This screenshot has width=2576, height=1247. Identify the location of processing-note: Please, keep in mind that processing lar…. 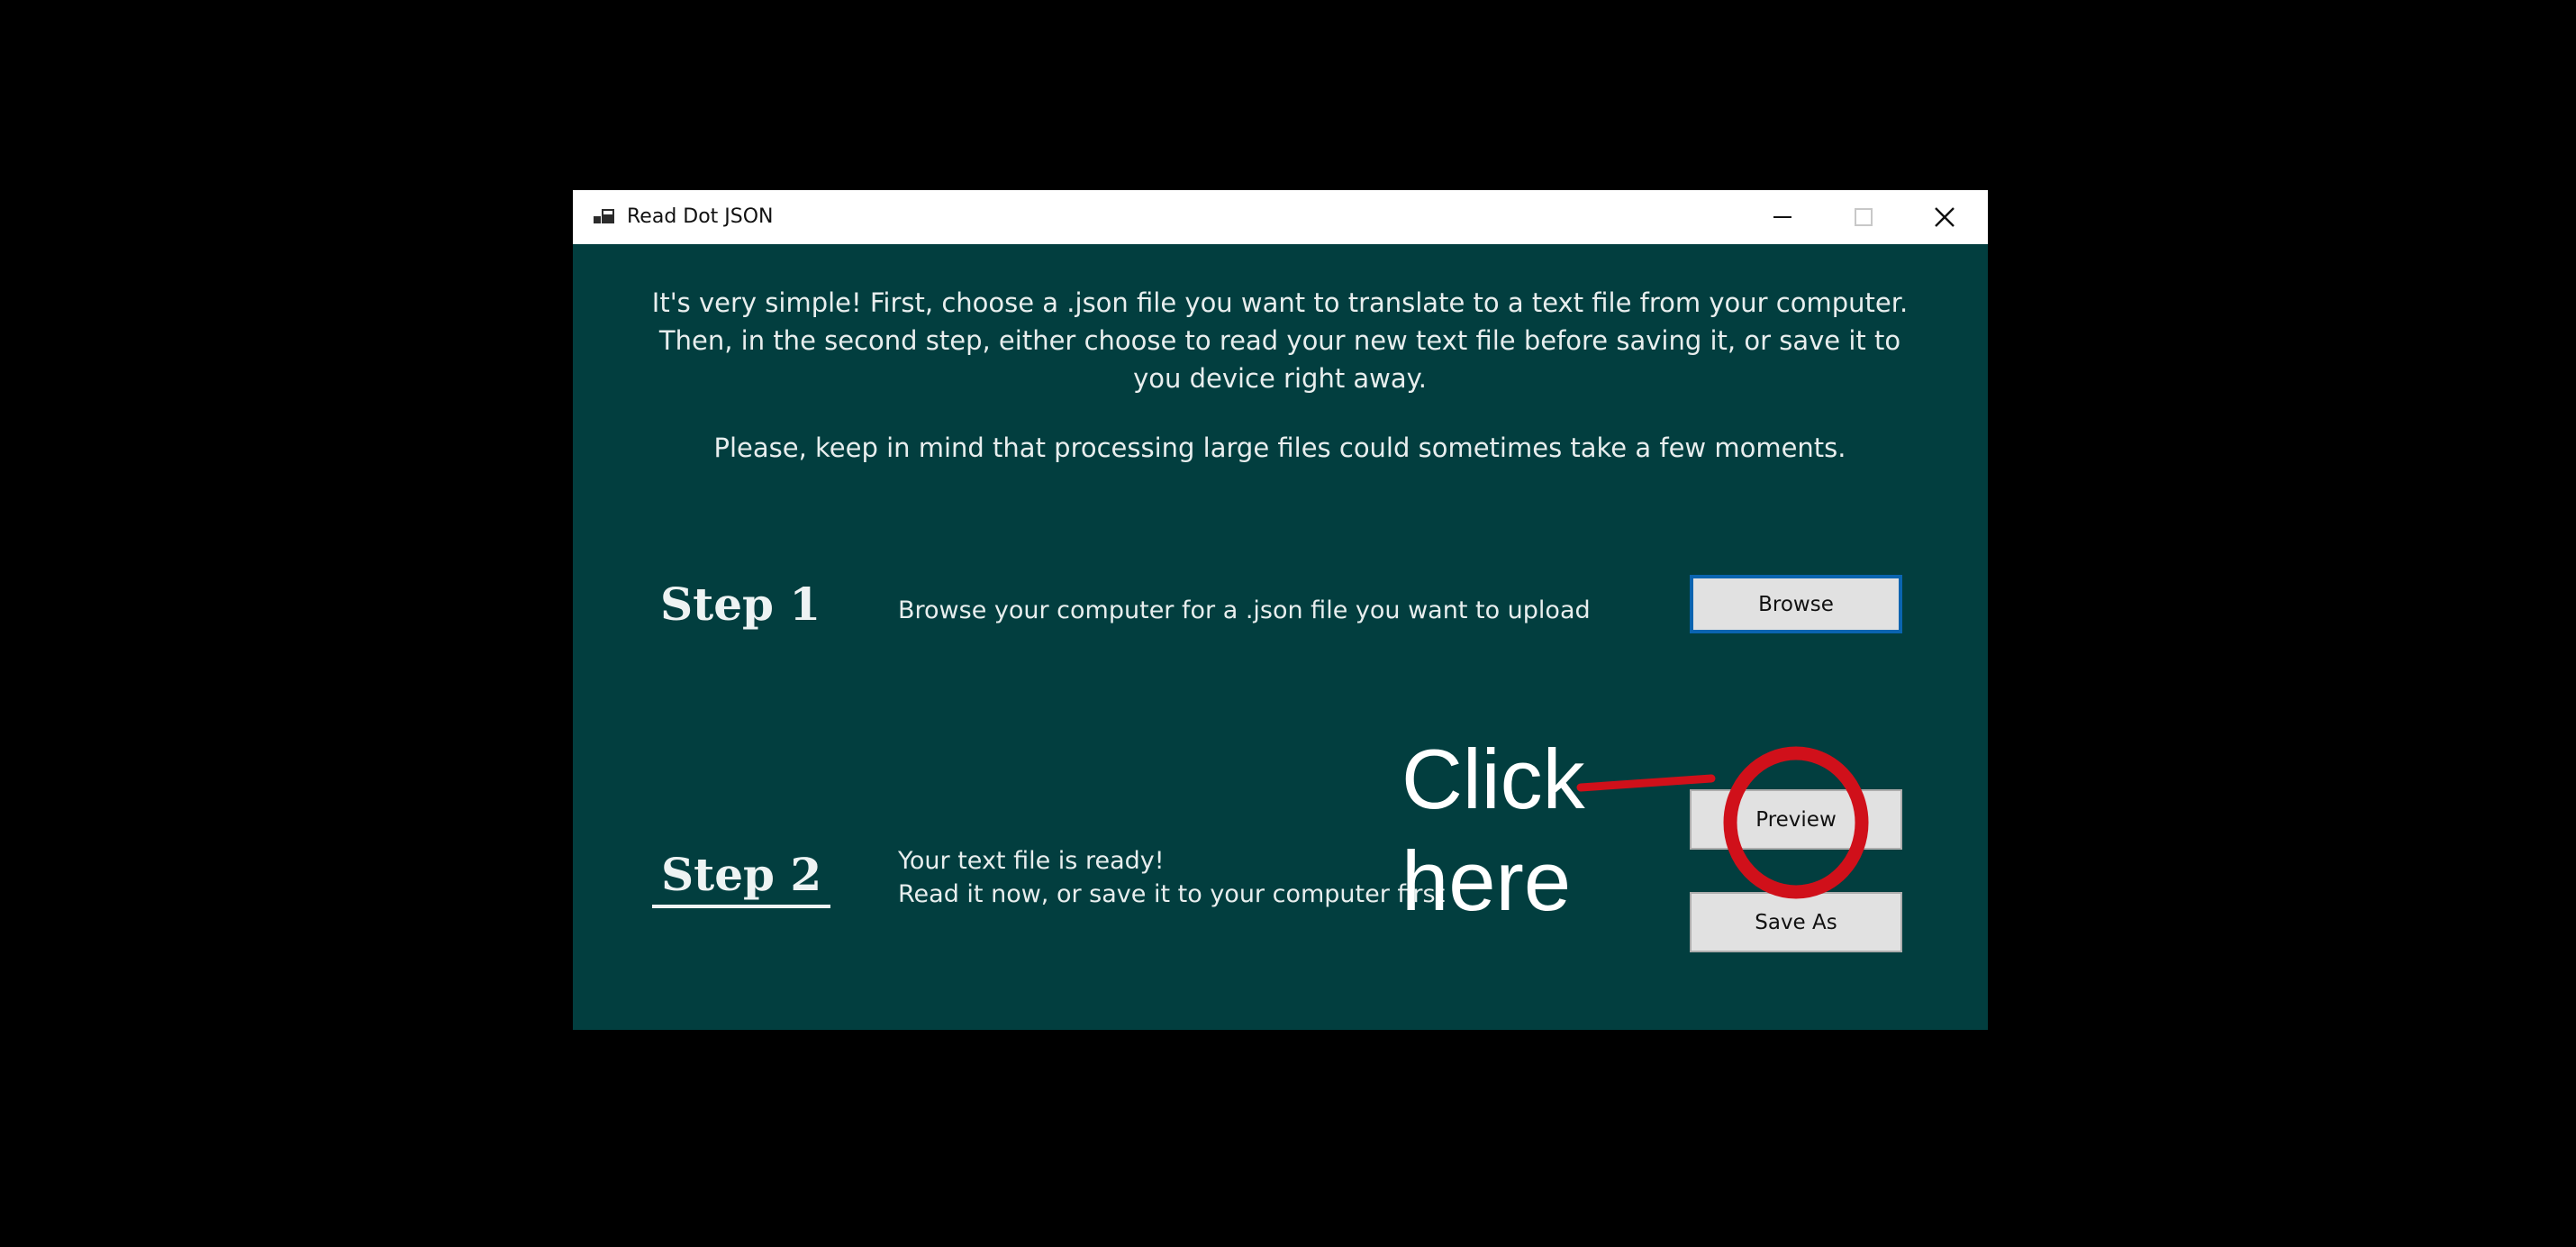
(1279, 448).